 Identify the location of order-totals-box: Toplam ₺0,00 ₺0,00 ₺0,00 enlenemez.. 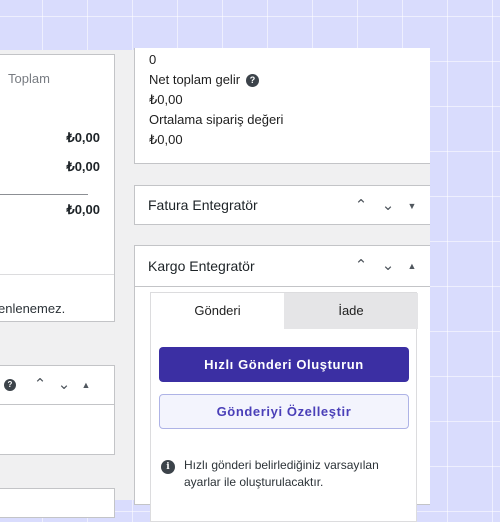
(57, 188).